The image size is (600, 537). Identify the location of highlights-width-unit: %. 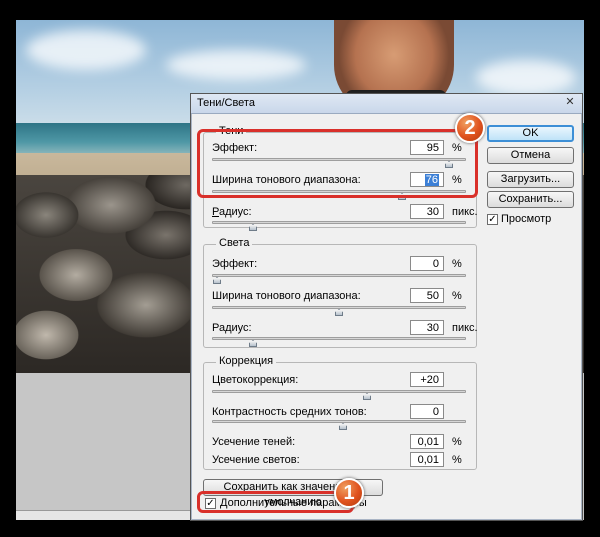
(457, 296).